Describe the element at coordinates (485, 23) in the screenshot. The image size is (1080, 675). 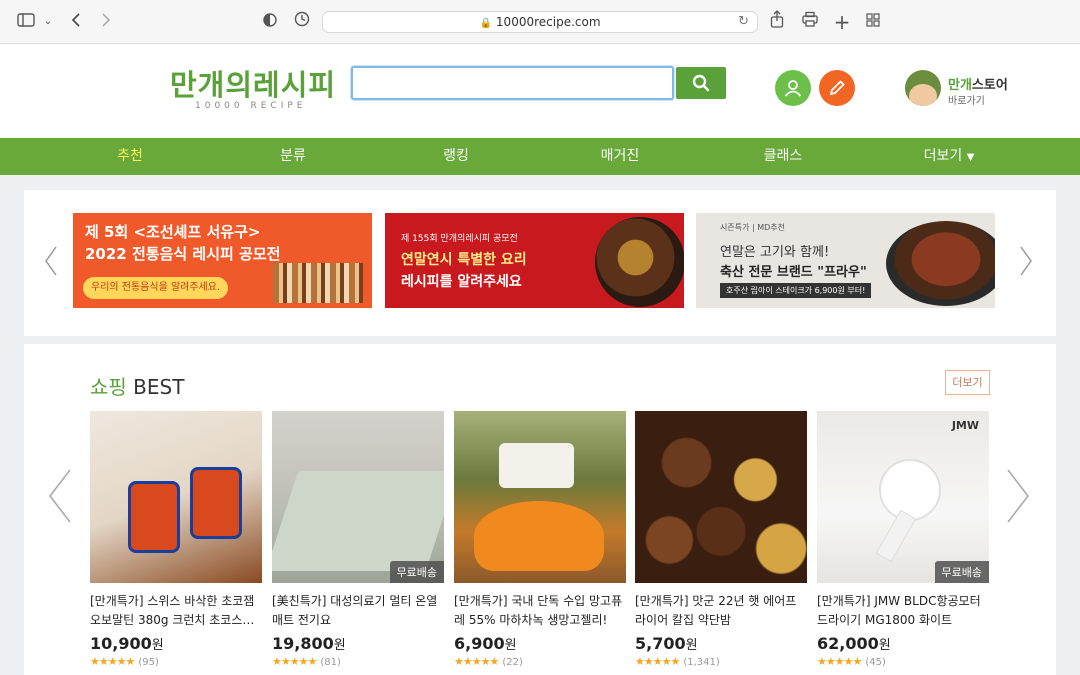
I see `lock-icon: 🔒` at that location.